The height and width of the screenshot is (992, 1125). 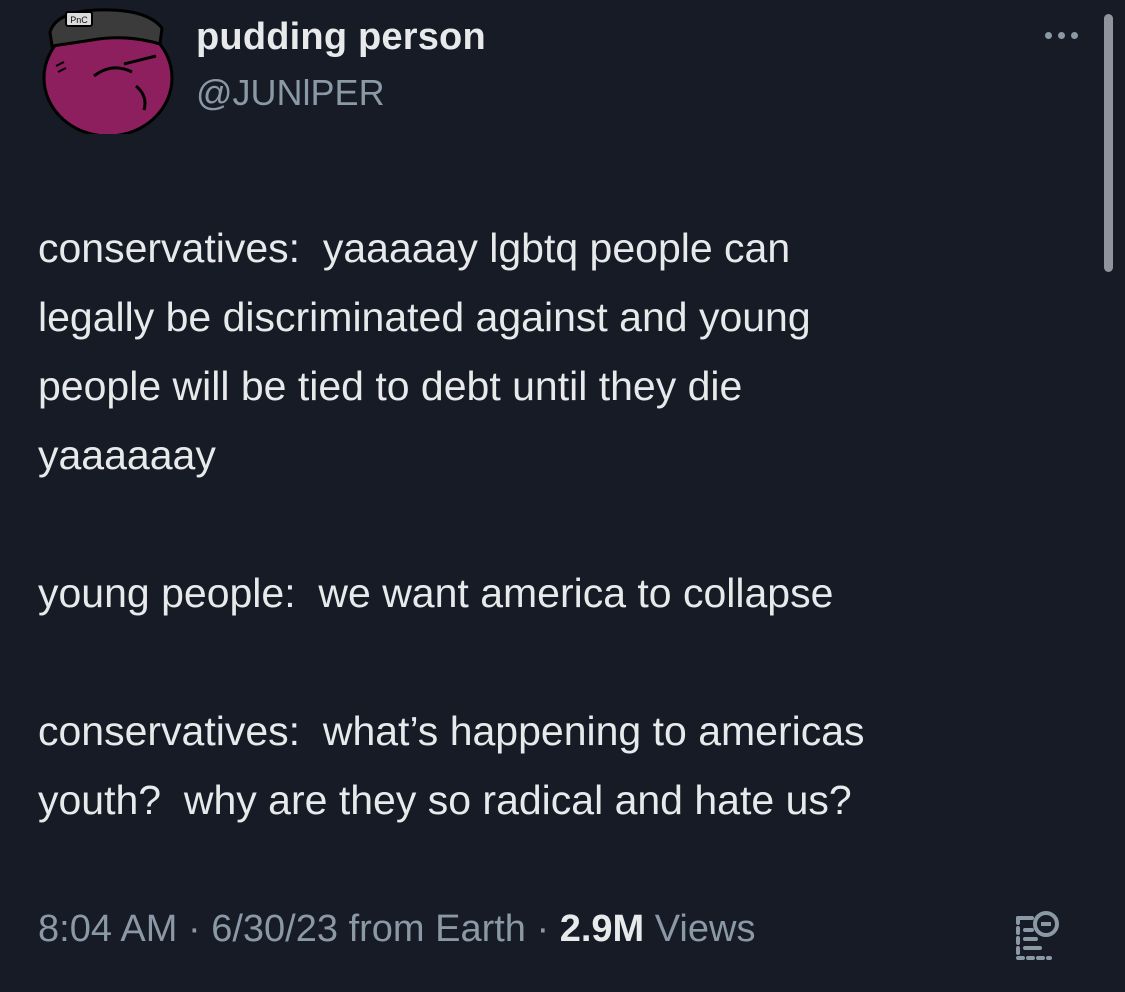 What do you see at coordinates (107, 929) in the screenshot?
I see `tweet-time: 8:04 AM` at bounding box center [107, 929].